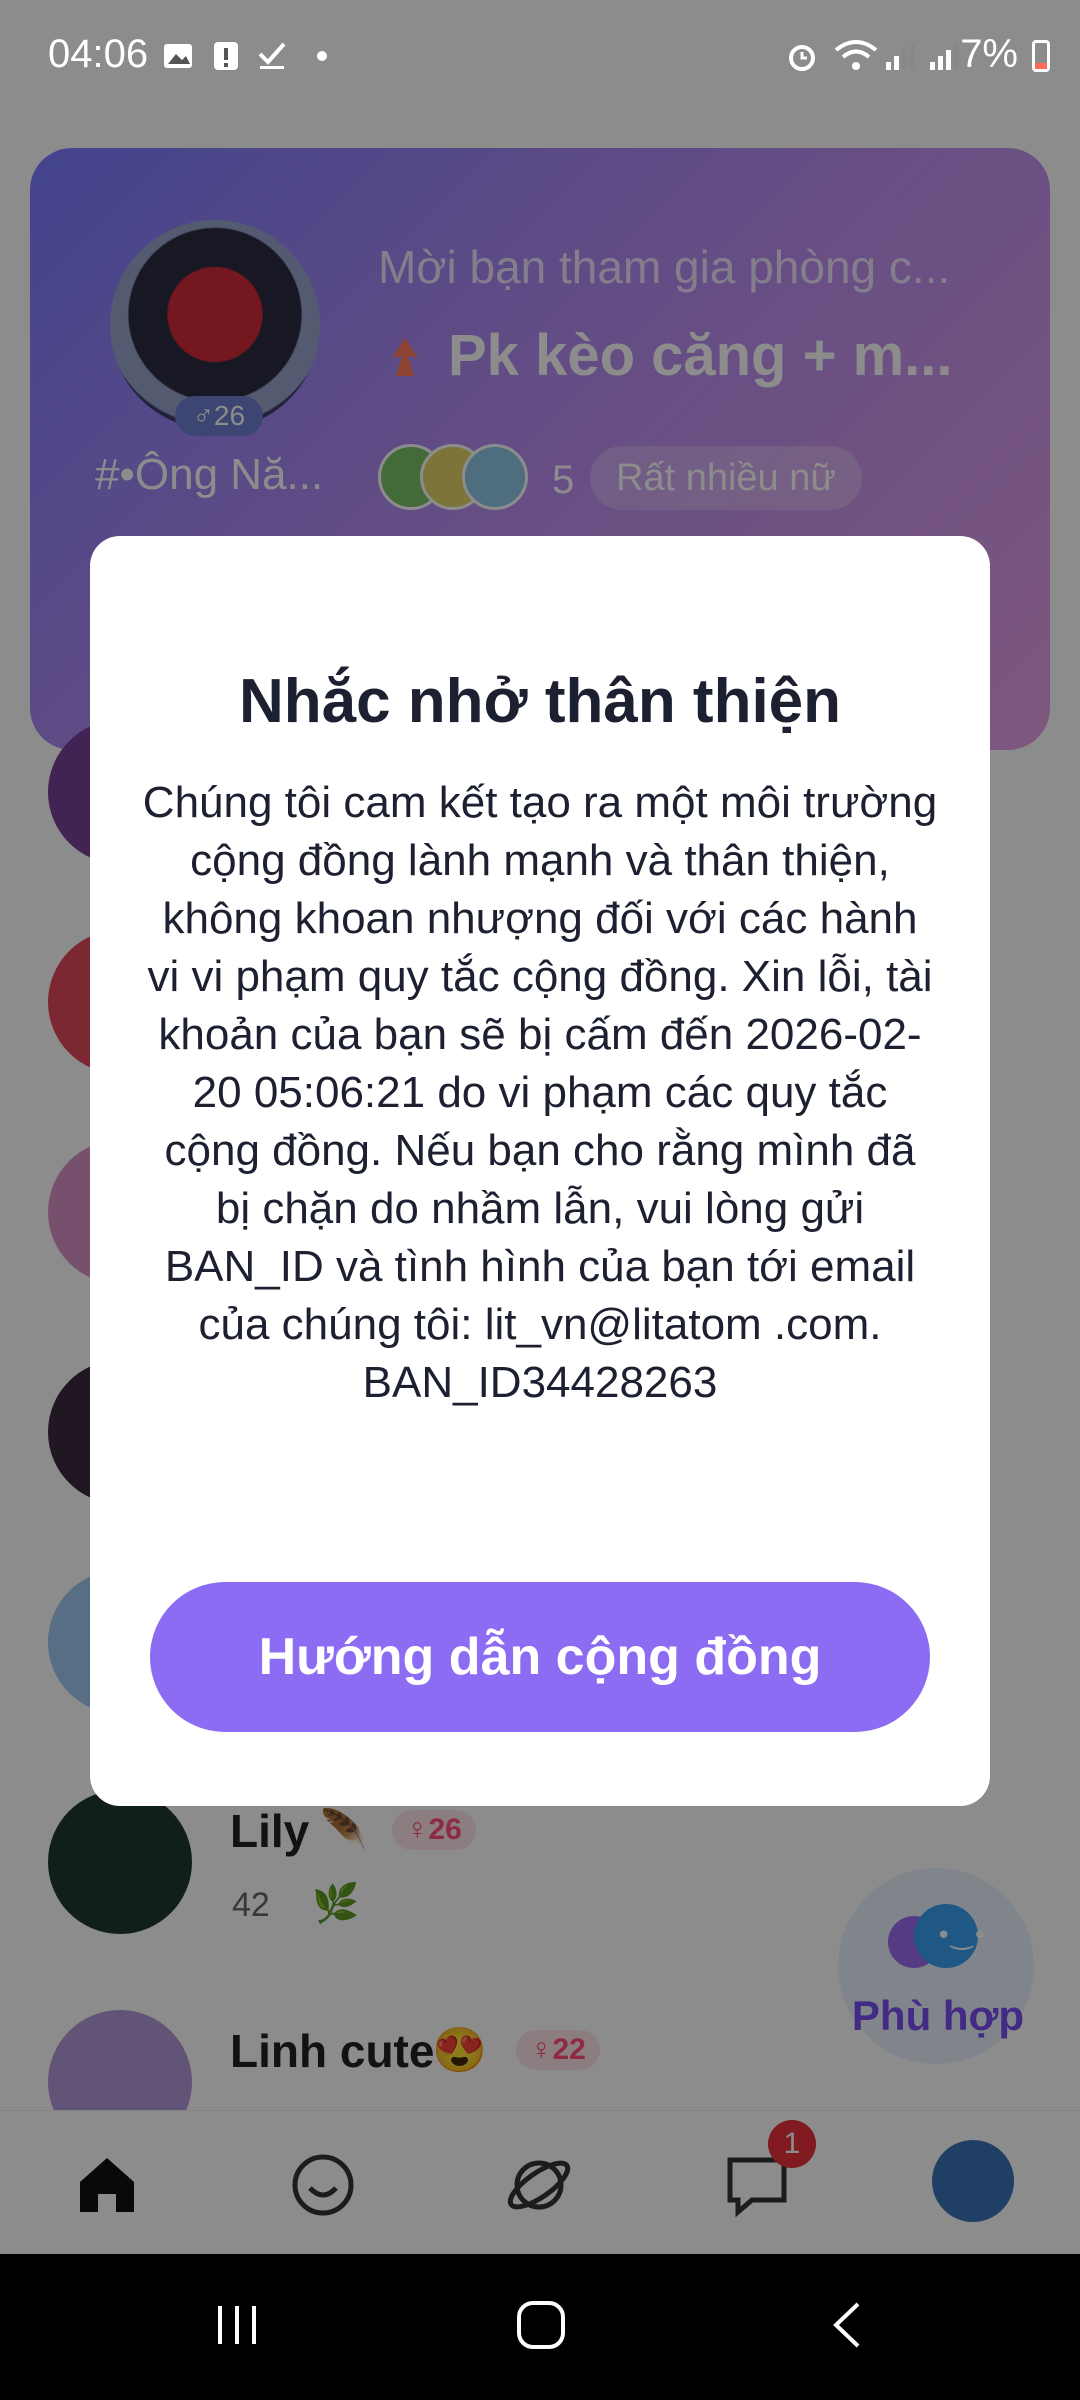 The width and height of the screenshot is (1080, 2400). I want to click on back-icon, so click(849, 2325).